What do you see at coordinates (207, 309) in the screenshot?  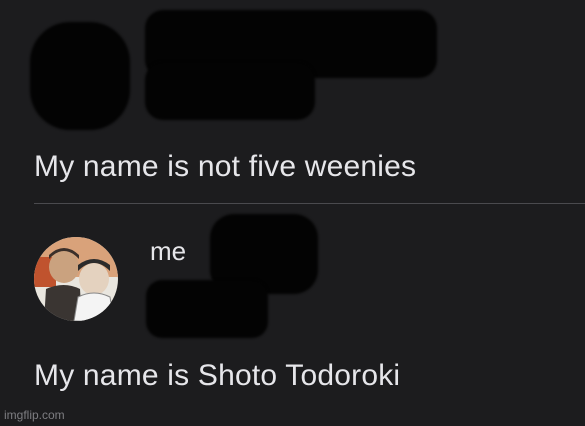 I see `redacted-subline-bottom` at bounding box center [207, 309].